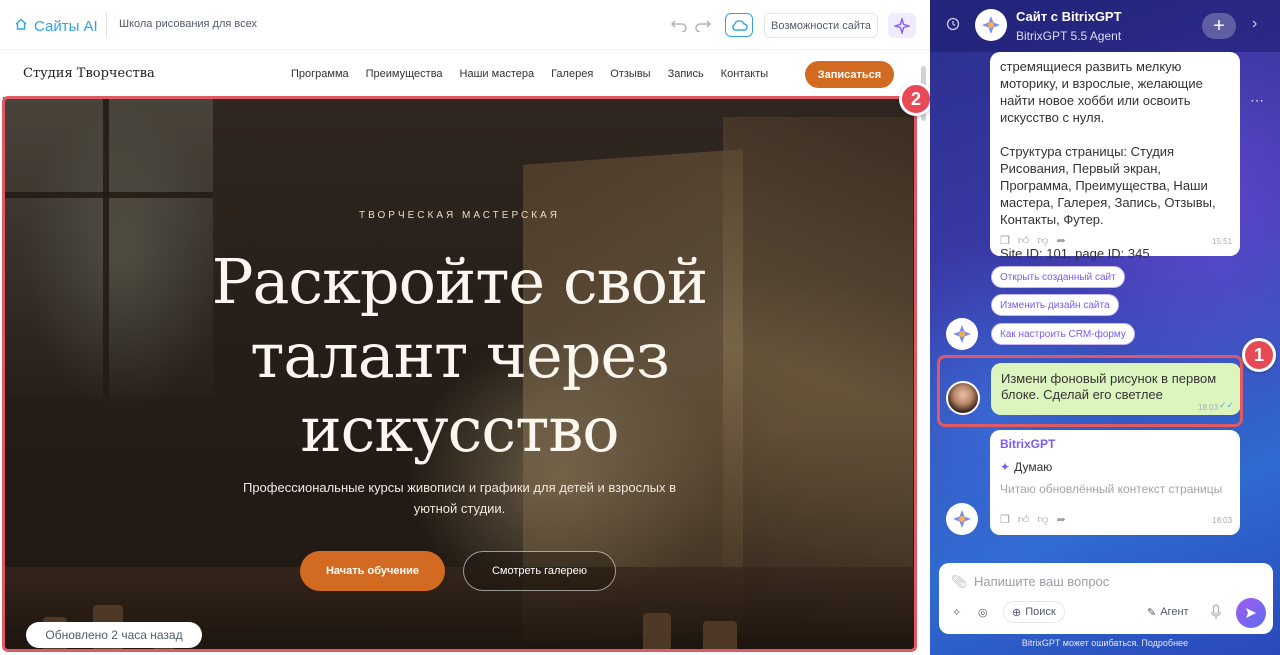 This screenshot has height=655, width=1280. I want to click on ai-assistant-button, so click(902, 25).